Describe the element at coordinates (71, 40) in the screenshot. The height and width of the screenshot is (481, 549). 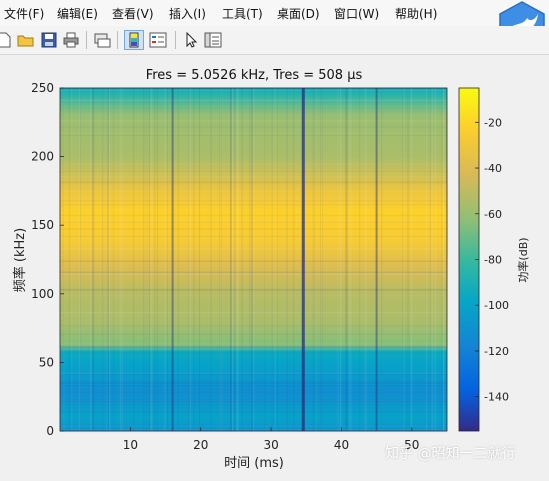
I see `print-icon` at that location.